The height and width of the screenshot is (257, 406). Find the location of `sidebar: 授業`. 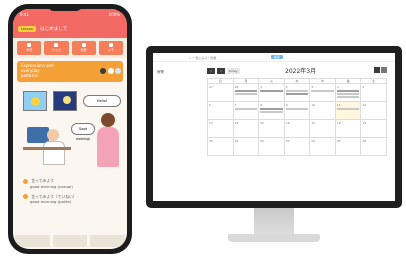

sidebar: 授業 is located at coordinates (170, 131).